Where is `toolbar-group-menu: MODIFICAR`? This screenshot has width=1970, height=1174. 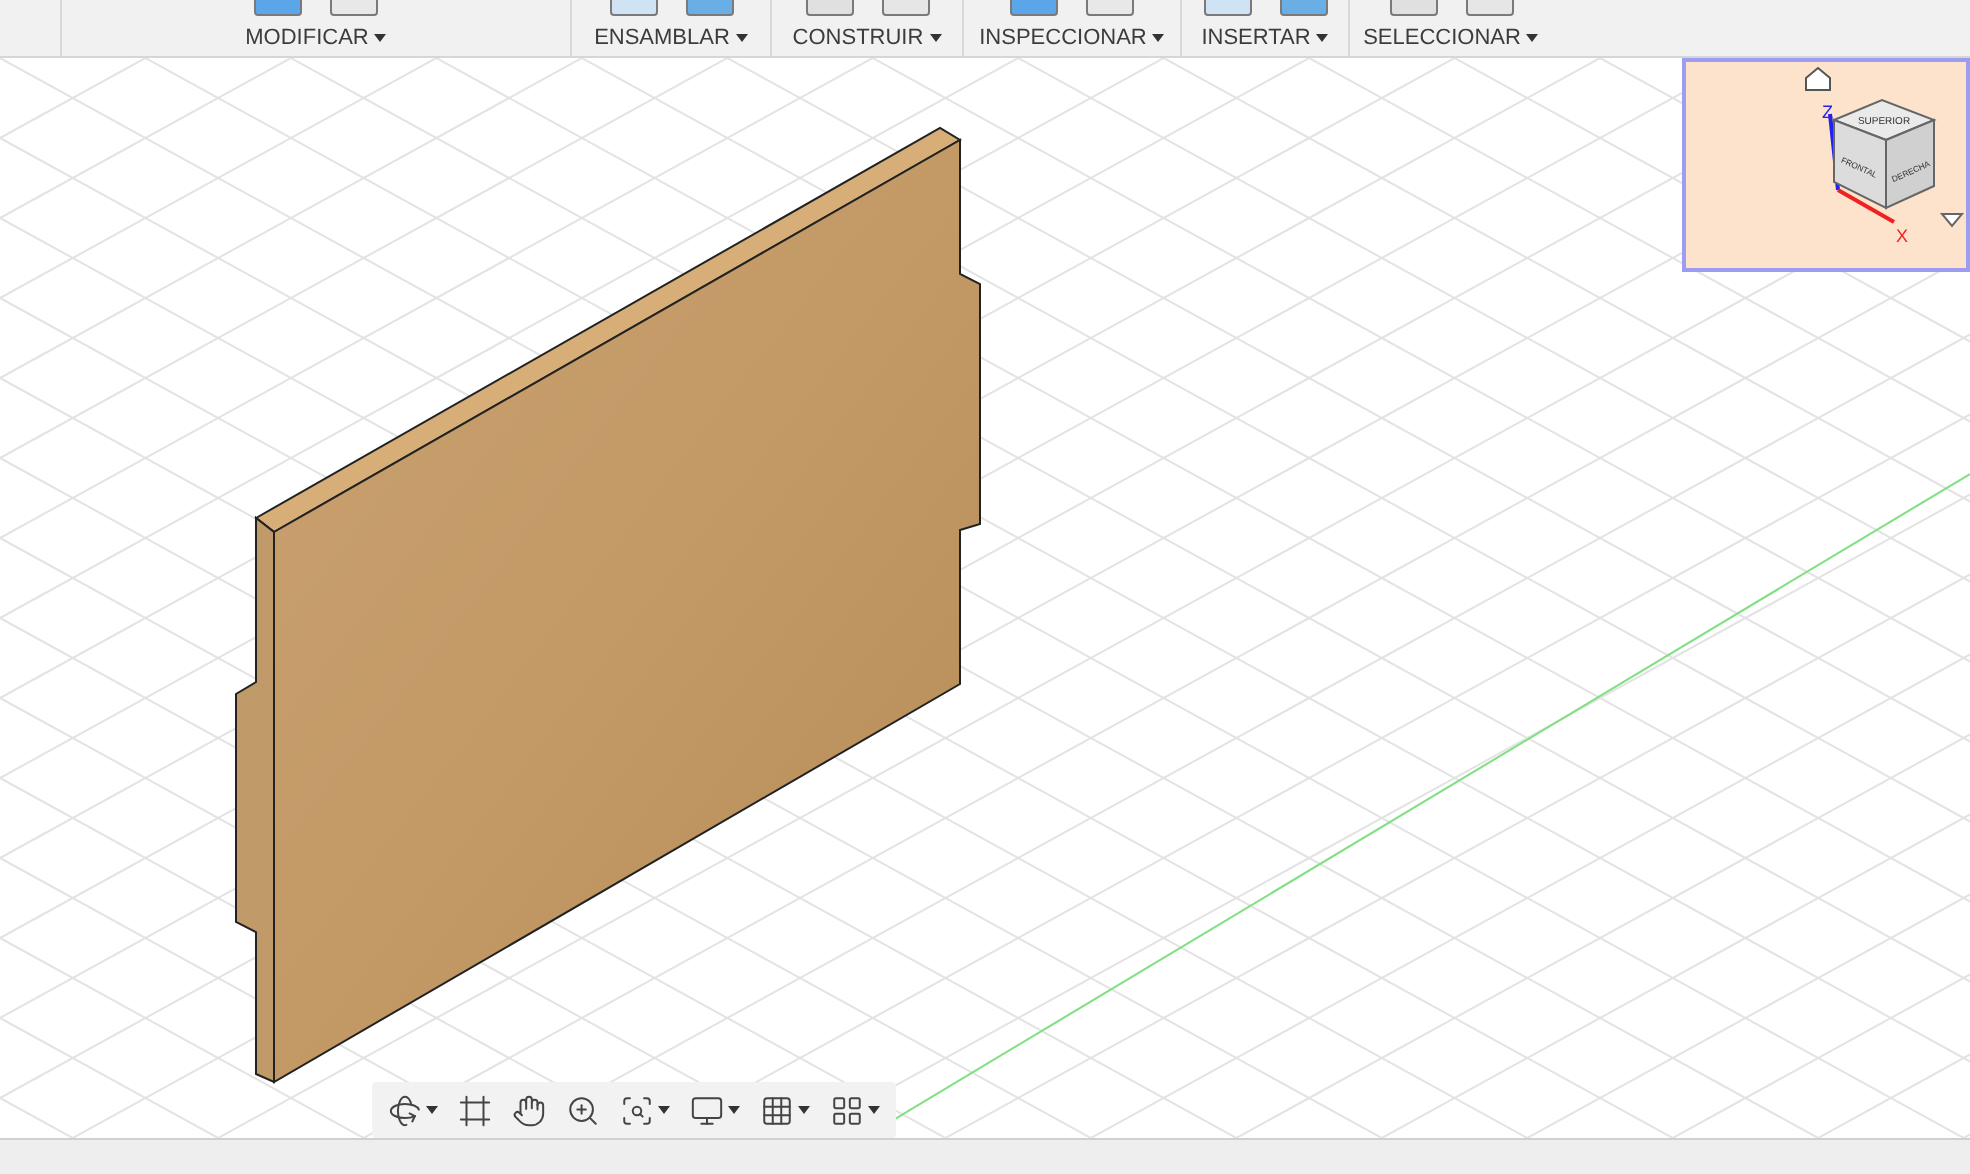
toolbar-group-menu: MODIFICAR is located at coordinates (316, 38).